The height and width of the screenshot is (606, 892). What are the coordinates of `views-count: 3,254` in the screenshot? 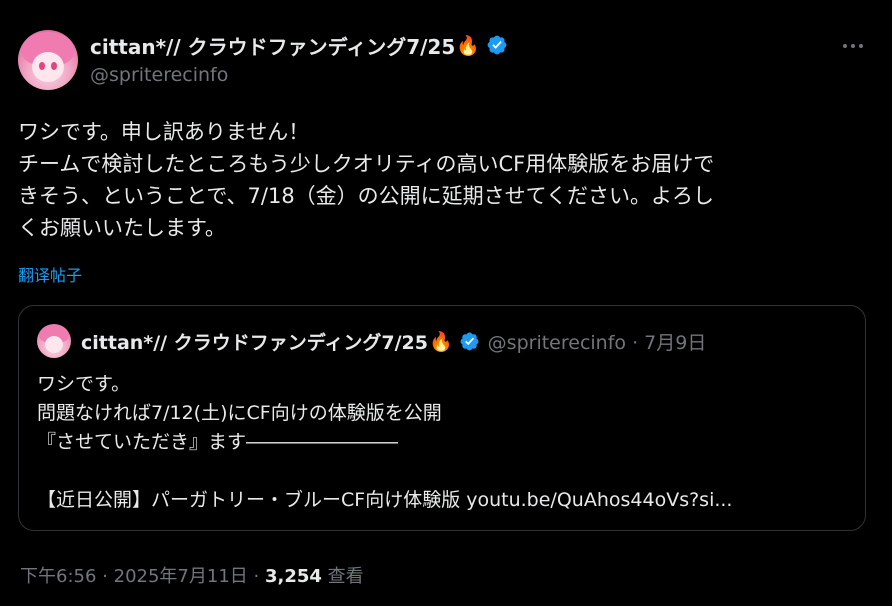 It's located at (293, 576).